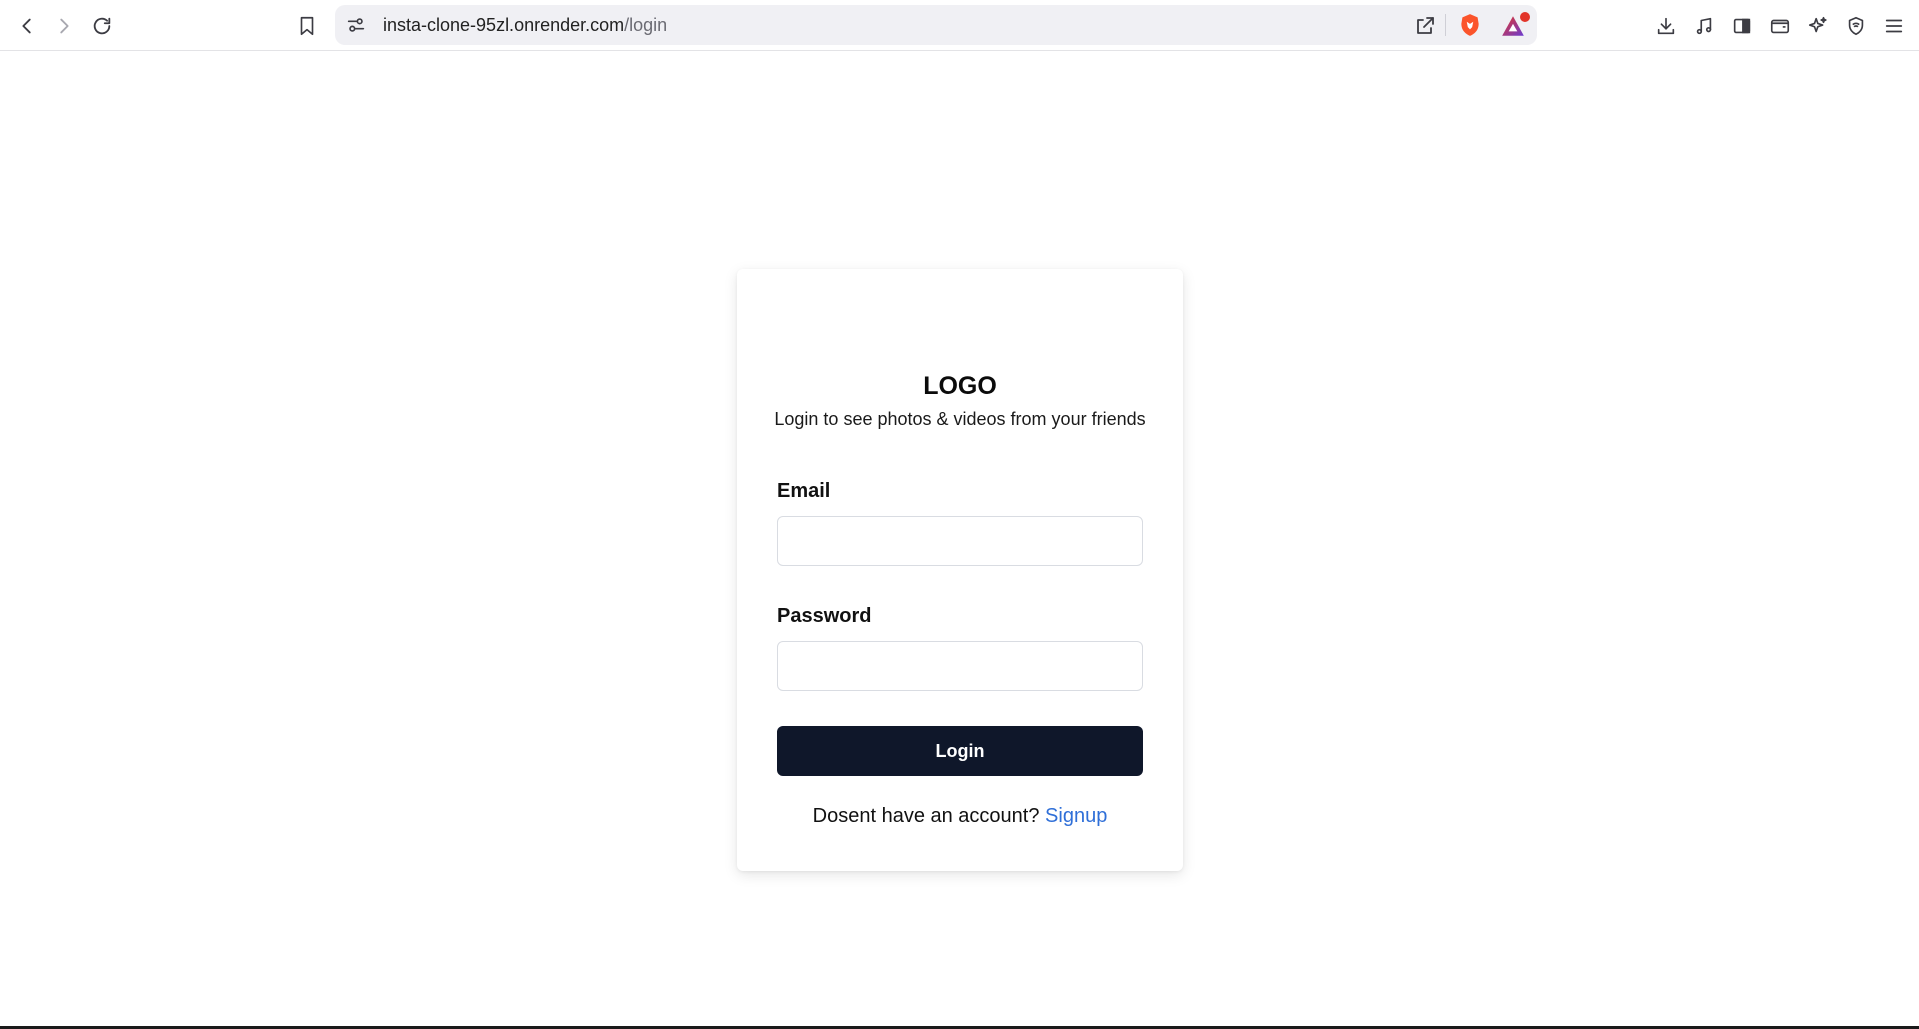 Image resolution: width=1919 pixels, height=1029 pixels. I want to click on logo: LOGO, so click(960, 386).